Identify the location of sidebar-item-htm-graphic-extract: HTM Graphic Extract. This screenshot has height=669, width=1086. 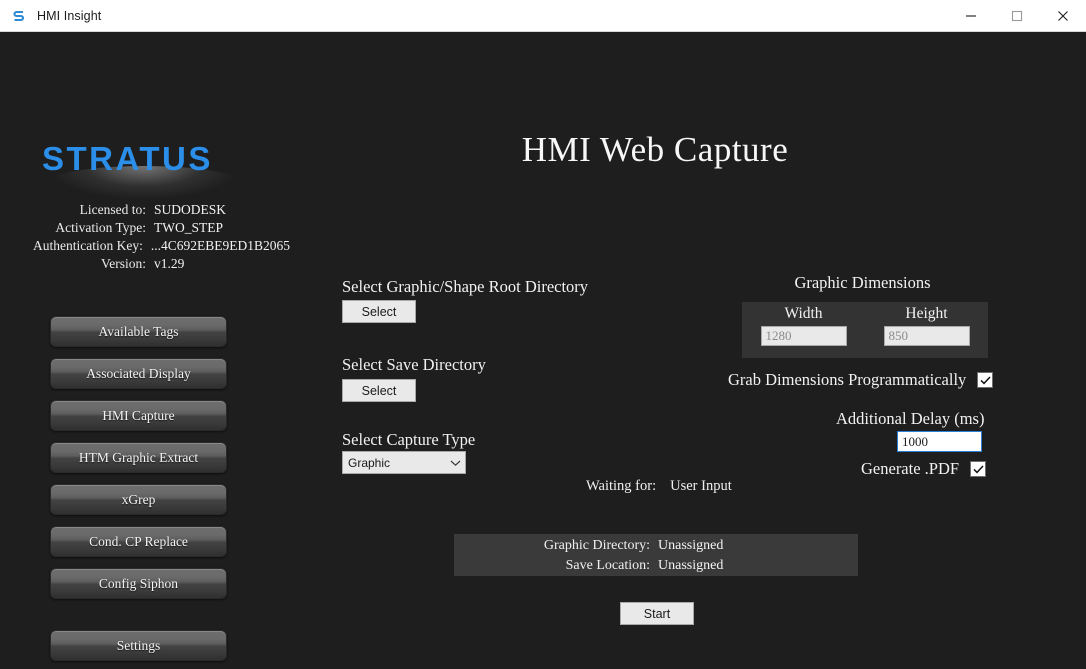
(138, 457).